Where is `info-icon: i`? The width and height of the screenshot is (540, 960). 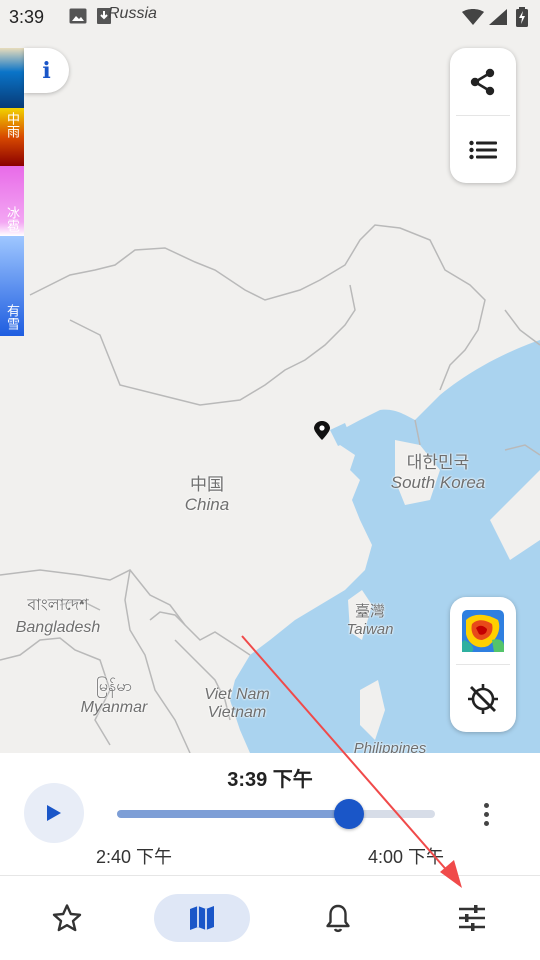 info-icon: i is located at coordinates (46, 70).